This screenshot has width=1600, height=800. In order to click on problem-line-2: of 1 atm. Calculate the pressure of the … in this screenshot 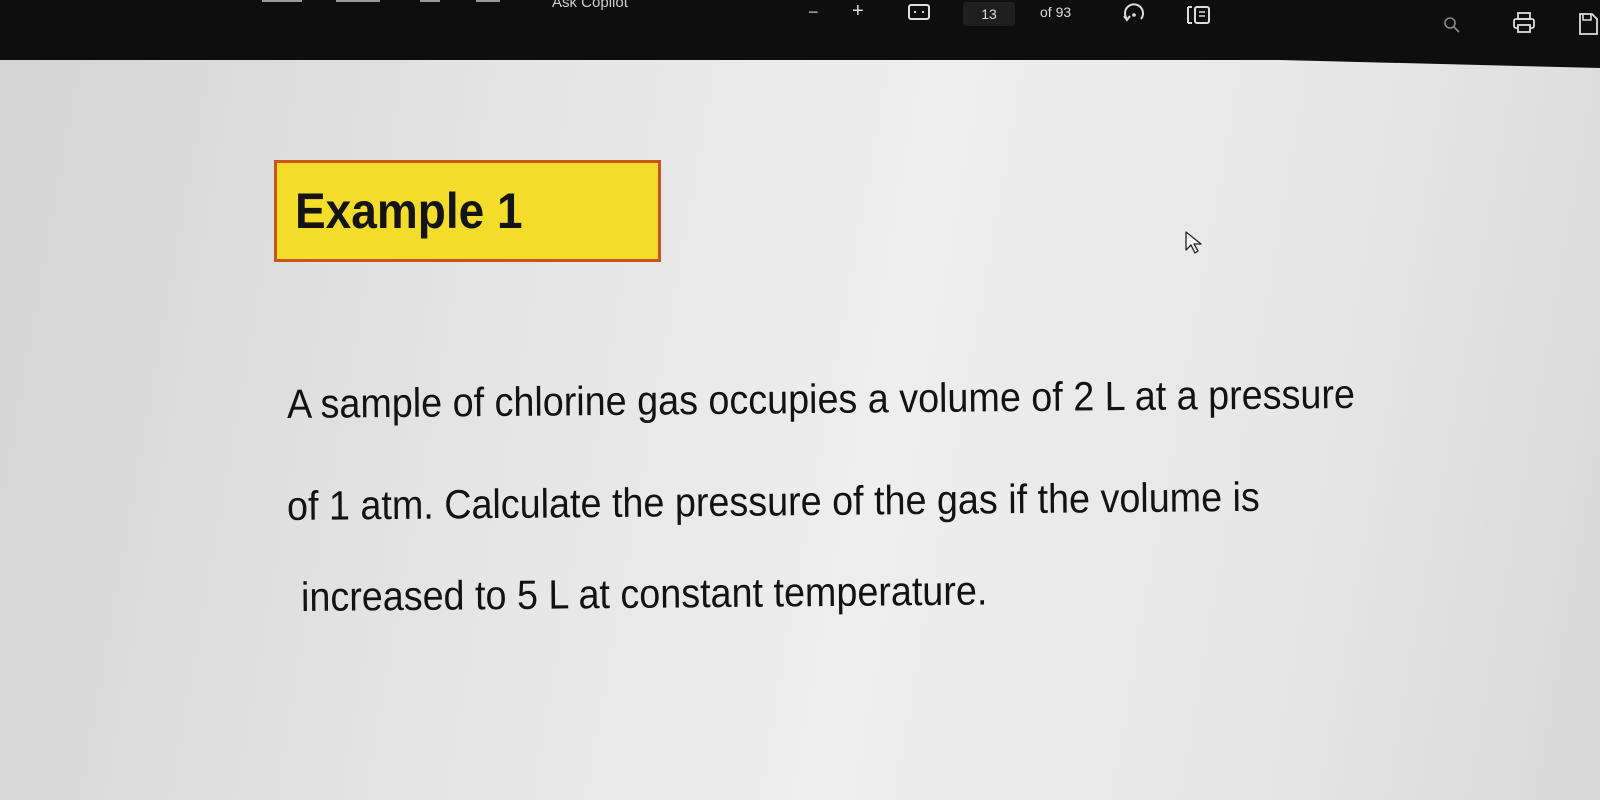, I will do `click(773, 501)`.